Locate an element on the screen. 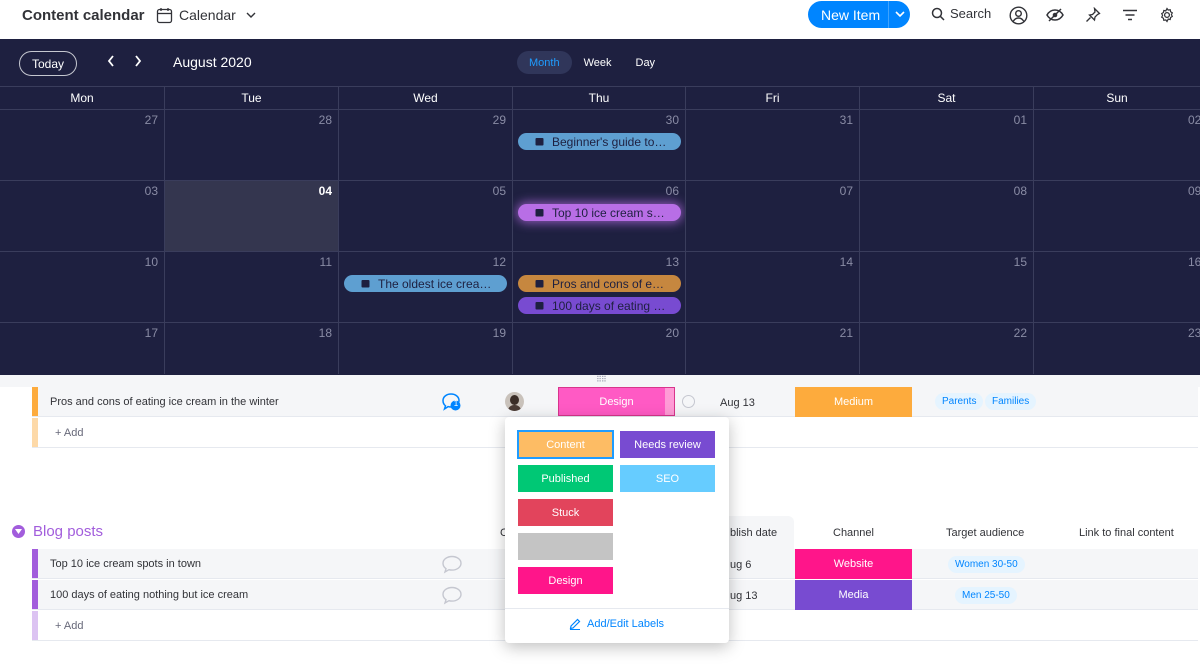 The image size is (1200, 667). column-header: Link to final content is located at coordinates (1126, 533).